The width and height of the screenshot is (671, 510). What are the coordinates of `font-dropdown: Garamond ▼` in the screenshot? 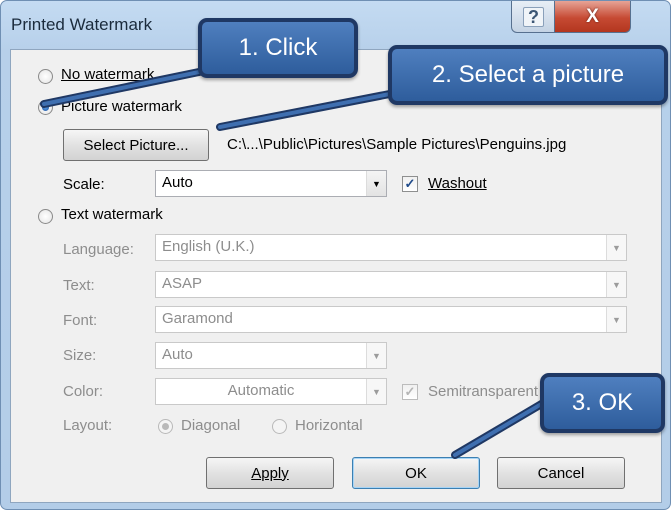 It's located at (391, 319).